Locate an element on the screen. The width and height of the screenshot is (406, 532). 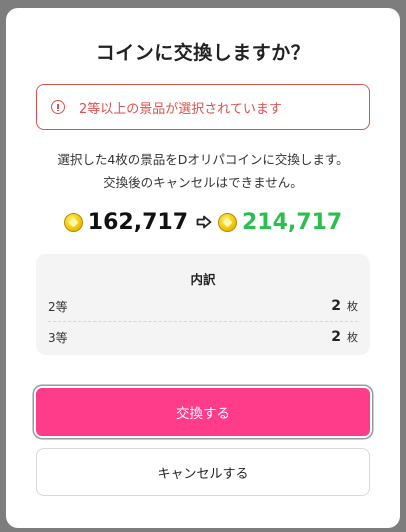
breakdown-title: 内訳 is located at coordinates (203, 279).